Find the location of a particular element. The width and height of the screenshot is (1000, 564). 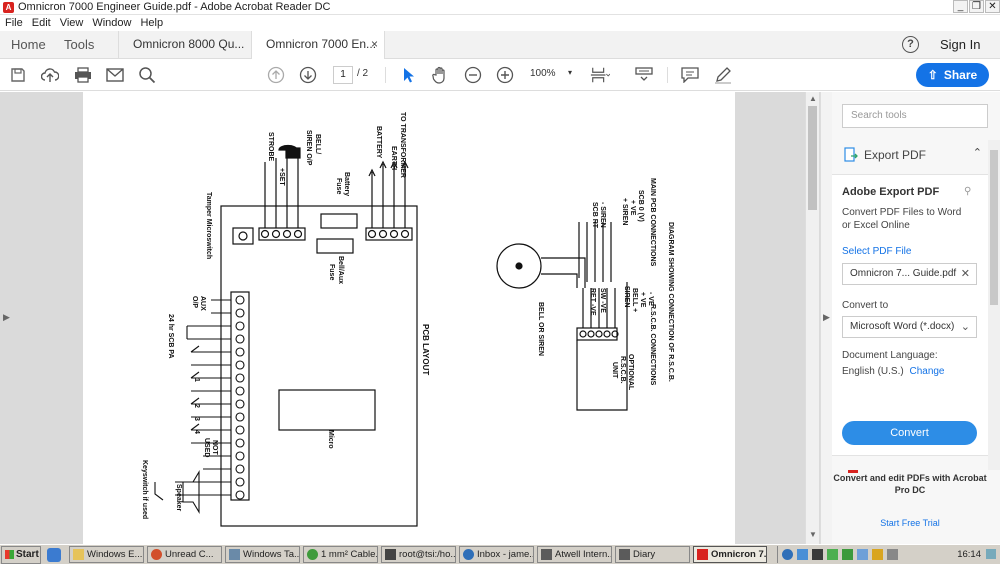

pcb-outline is located at coordinates (319, 366).